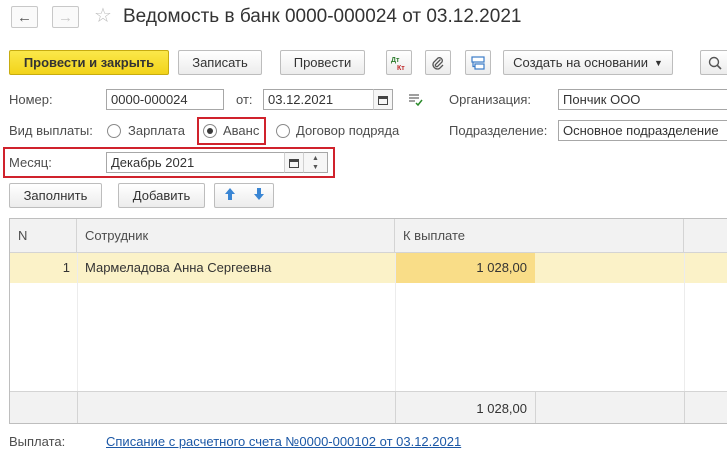 This screenshot has height=459, width=727. What do you see at coordinates (490, 99) in the screenshot?
I see `organization-label: Организация:` at bounding box center [490, 99].